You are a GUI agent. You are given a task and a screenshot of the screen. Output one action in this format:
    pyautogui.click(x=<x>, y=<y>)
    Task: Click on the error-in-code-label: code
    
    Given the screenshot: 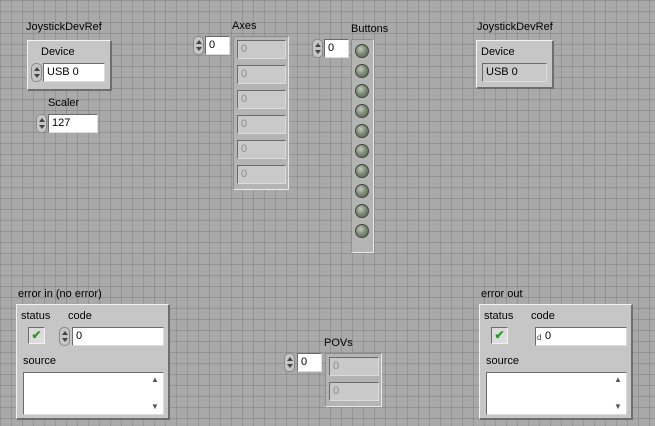 What is the action you would take?
    pyautogui.click(x=80, y=316)
    